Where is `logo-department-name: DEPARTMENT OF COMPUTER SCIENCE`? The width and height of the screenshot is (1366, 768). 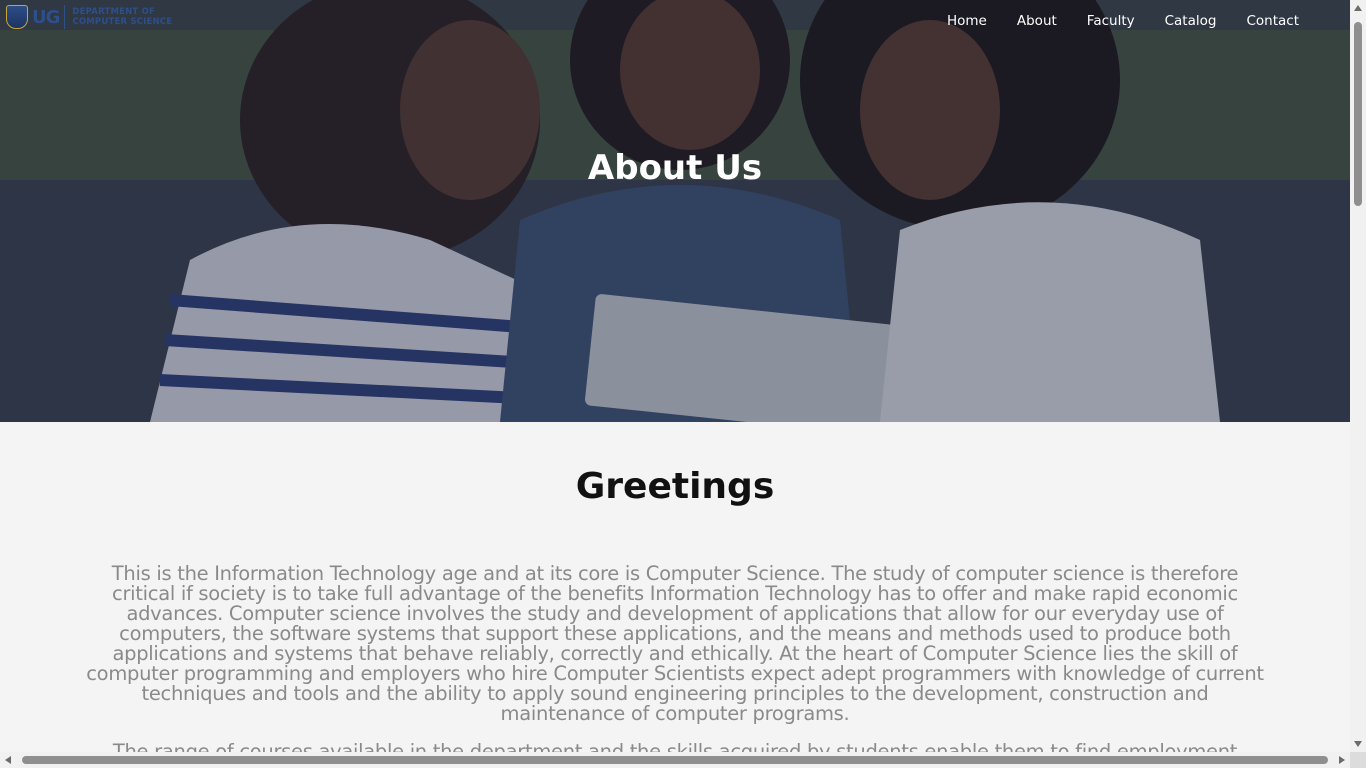 logo-department-name: DEPARTMENT OF COMPUTER SCIENCE is located at coordinates (122, 17).